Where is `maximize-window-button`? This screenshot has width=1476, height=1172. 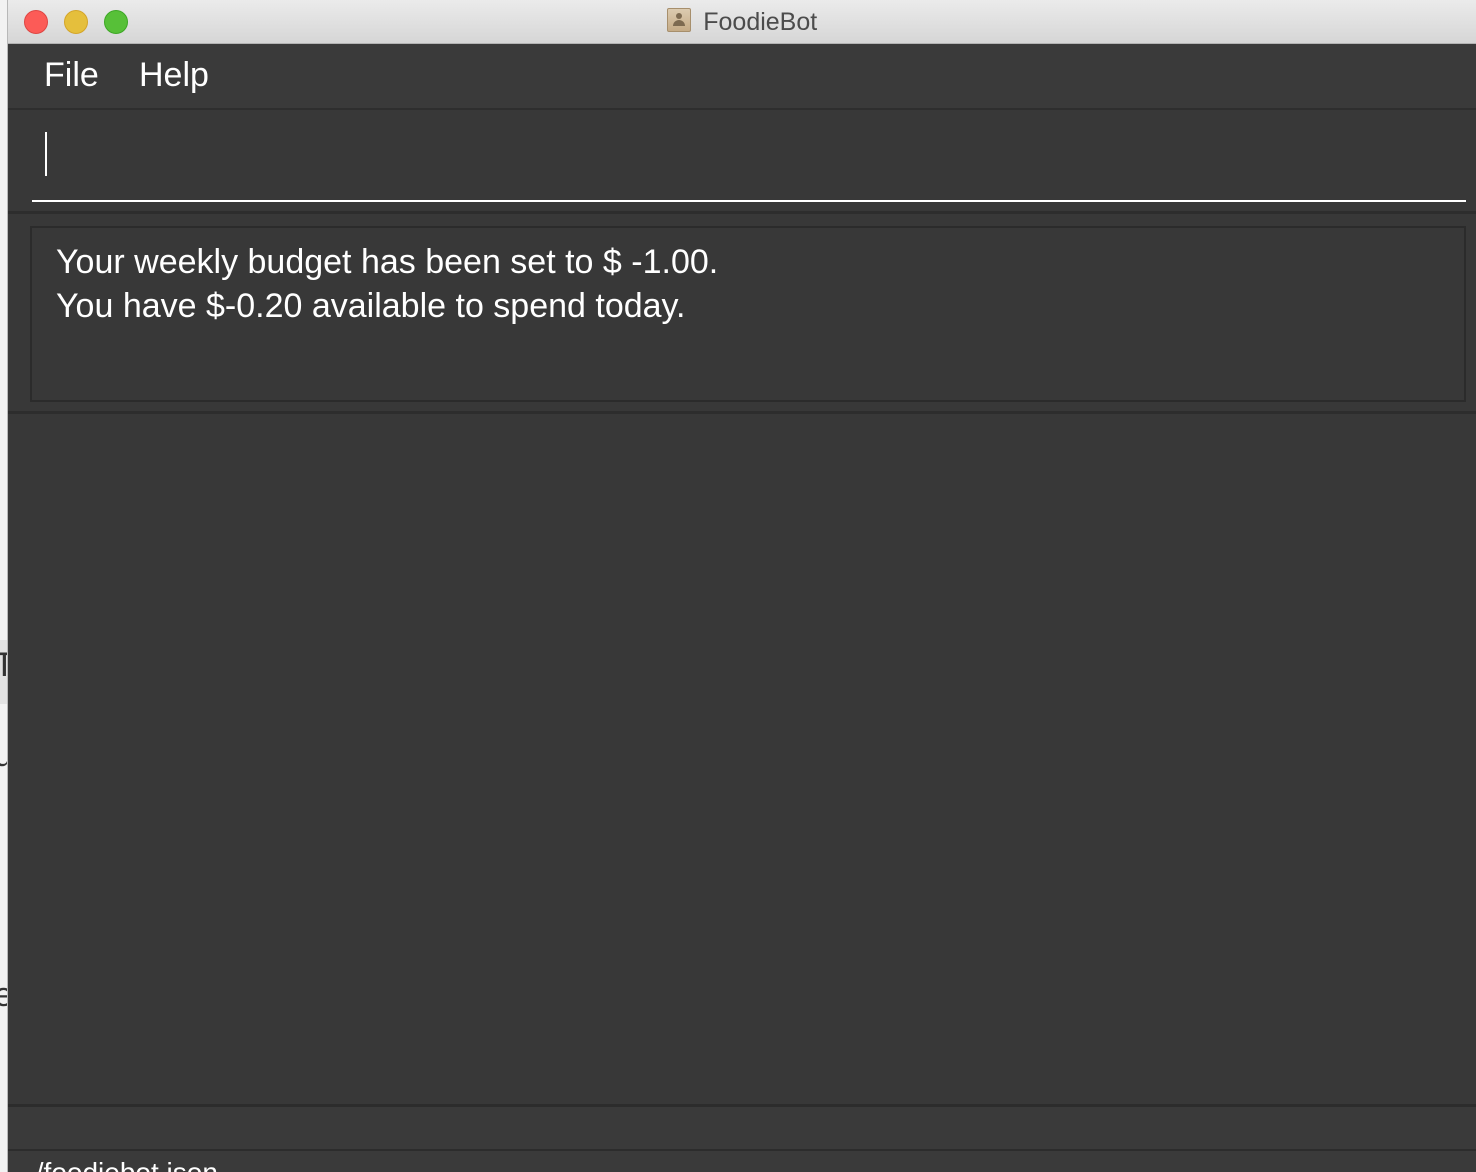
maximize-window-button is located at coordinates (116, 22).